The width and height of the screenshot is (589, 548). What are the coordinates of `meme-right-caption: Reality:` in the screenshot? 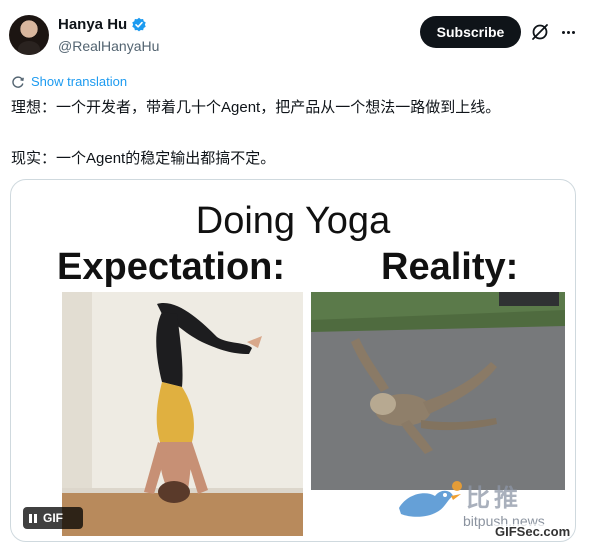 It's located at (450, 267).